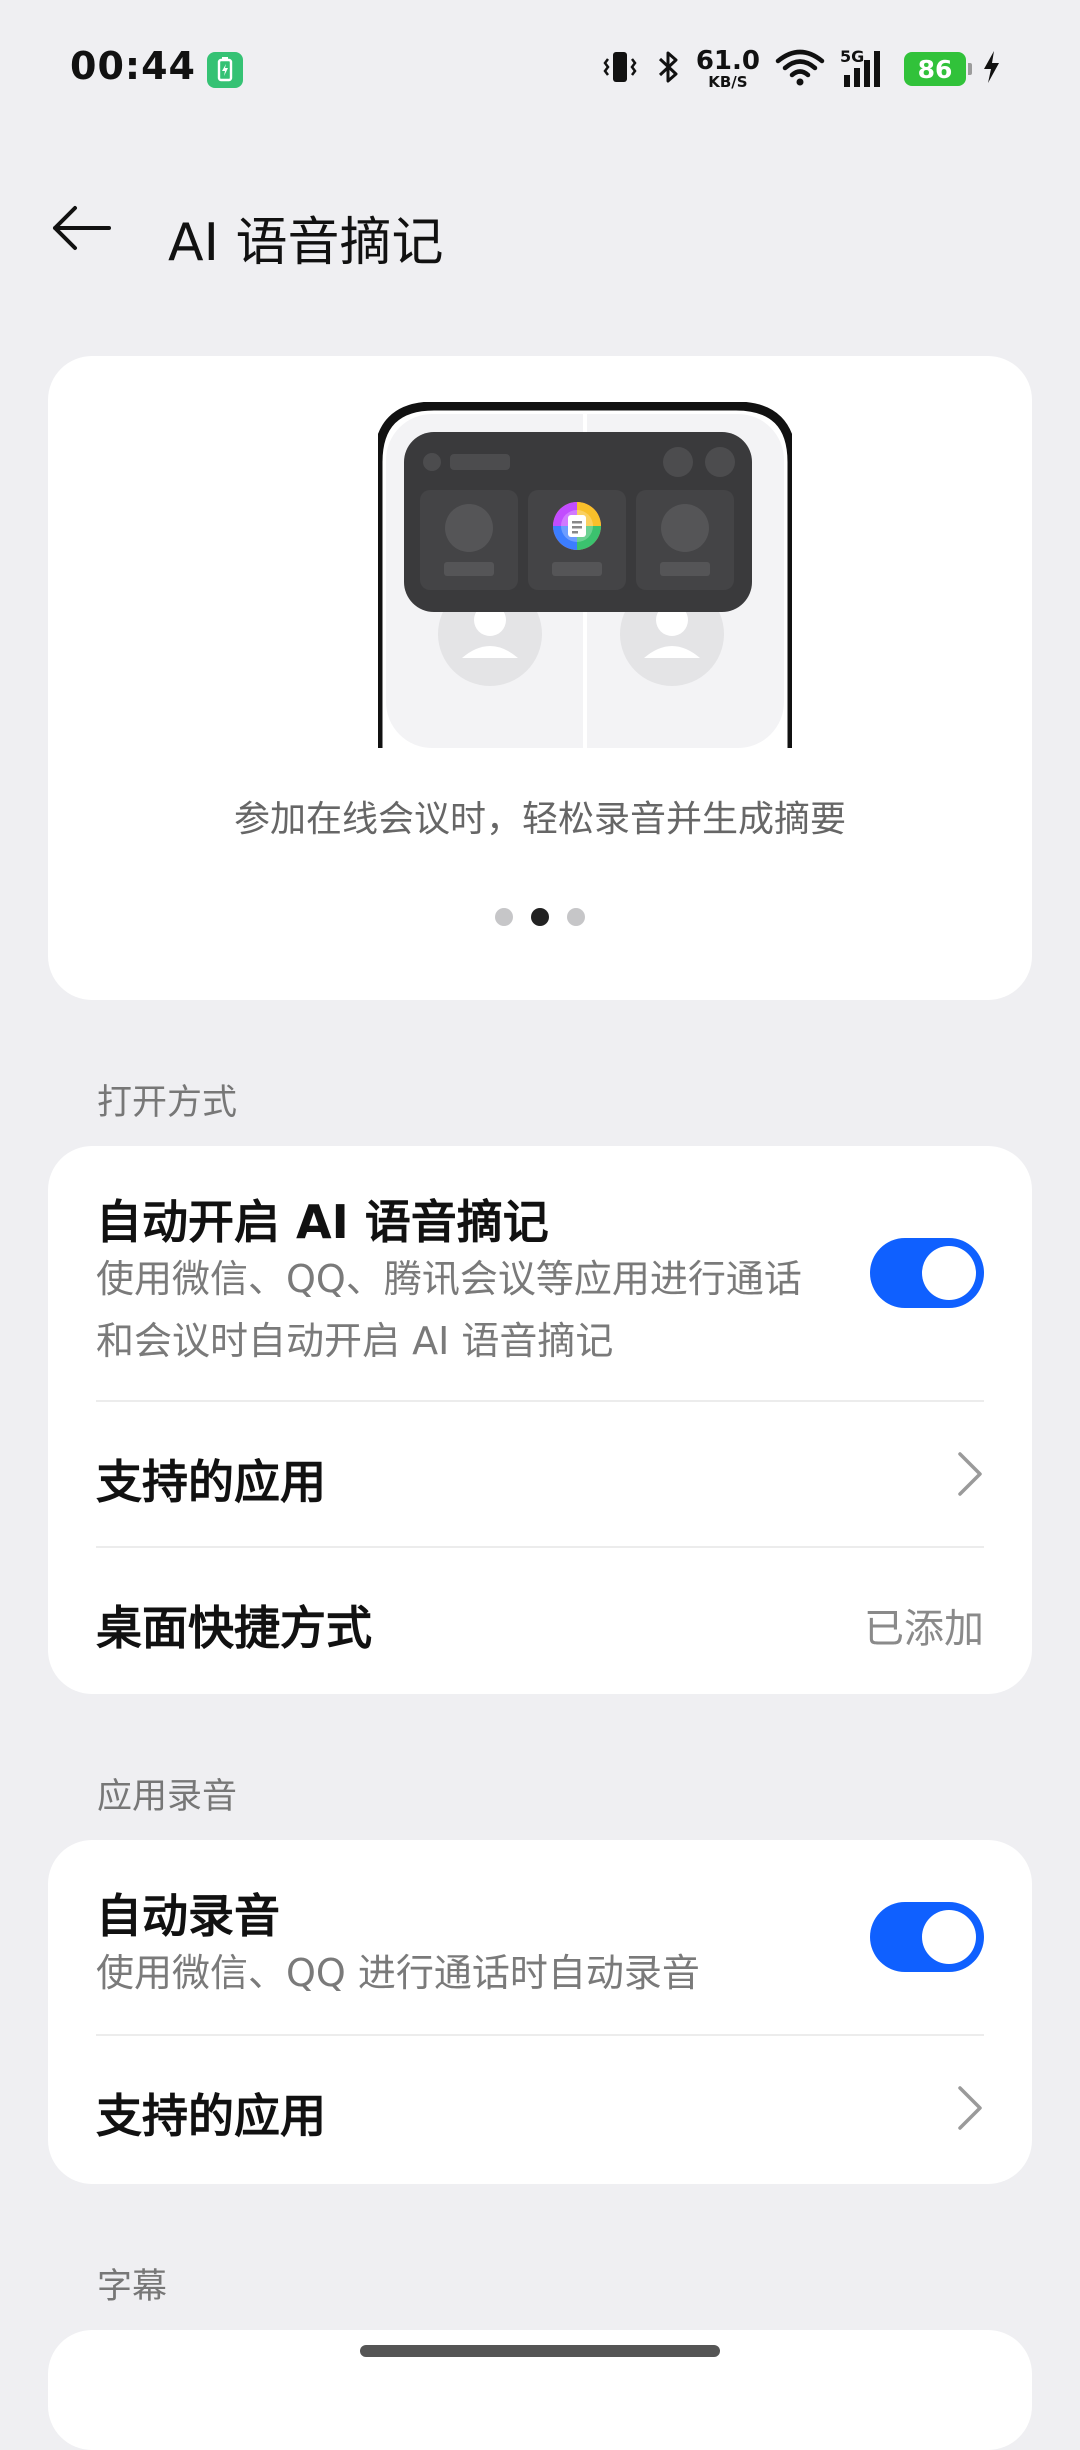  What do you see at coordinates (132, 2287) in the screenshot?
I see `section-label-subtitles: 字幕` at bounding box center [132, 2287].